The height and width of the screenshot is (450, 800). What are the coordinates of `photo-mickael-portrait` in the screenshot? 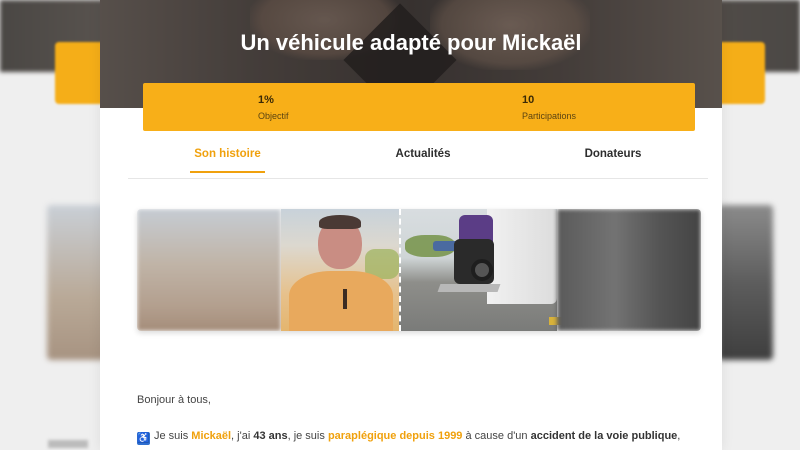 It's located at (340, 270).